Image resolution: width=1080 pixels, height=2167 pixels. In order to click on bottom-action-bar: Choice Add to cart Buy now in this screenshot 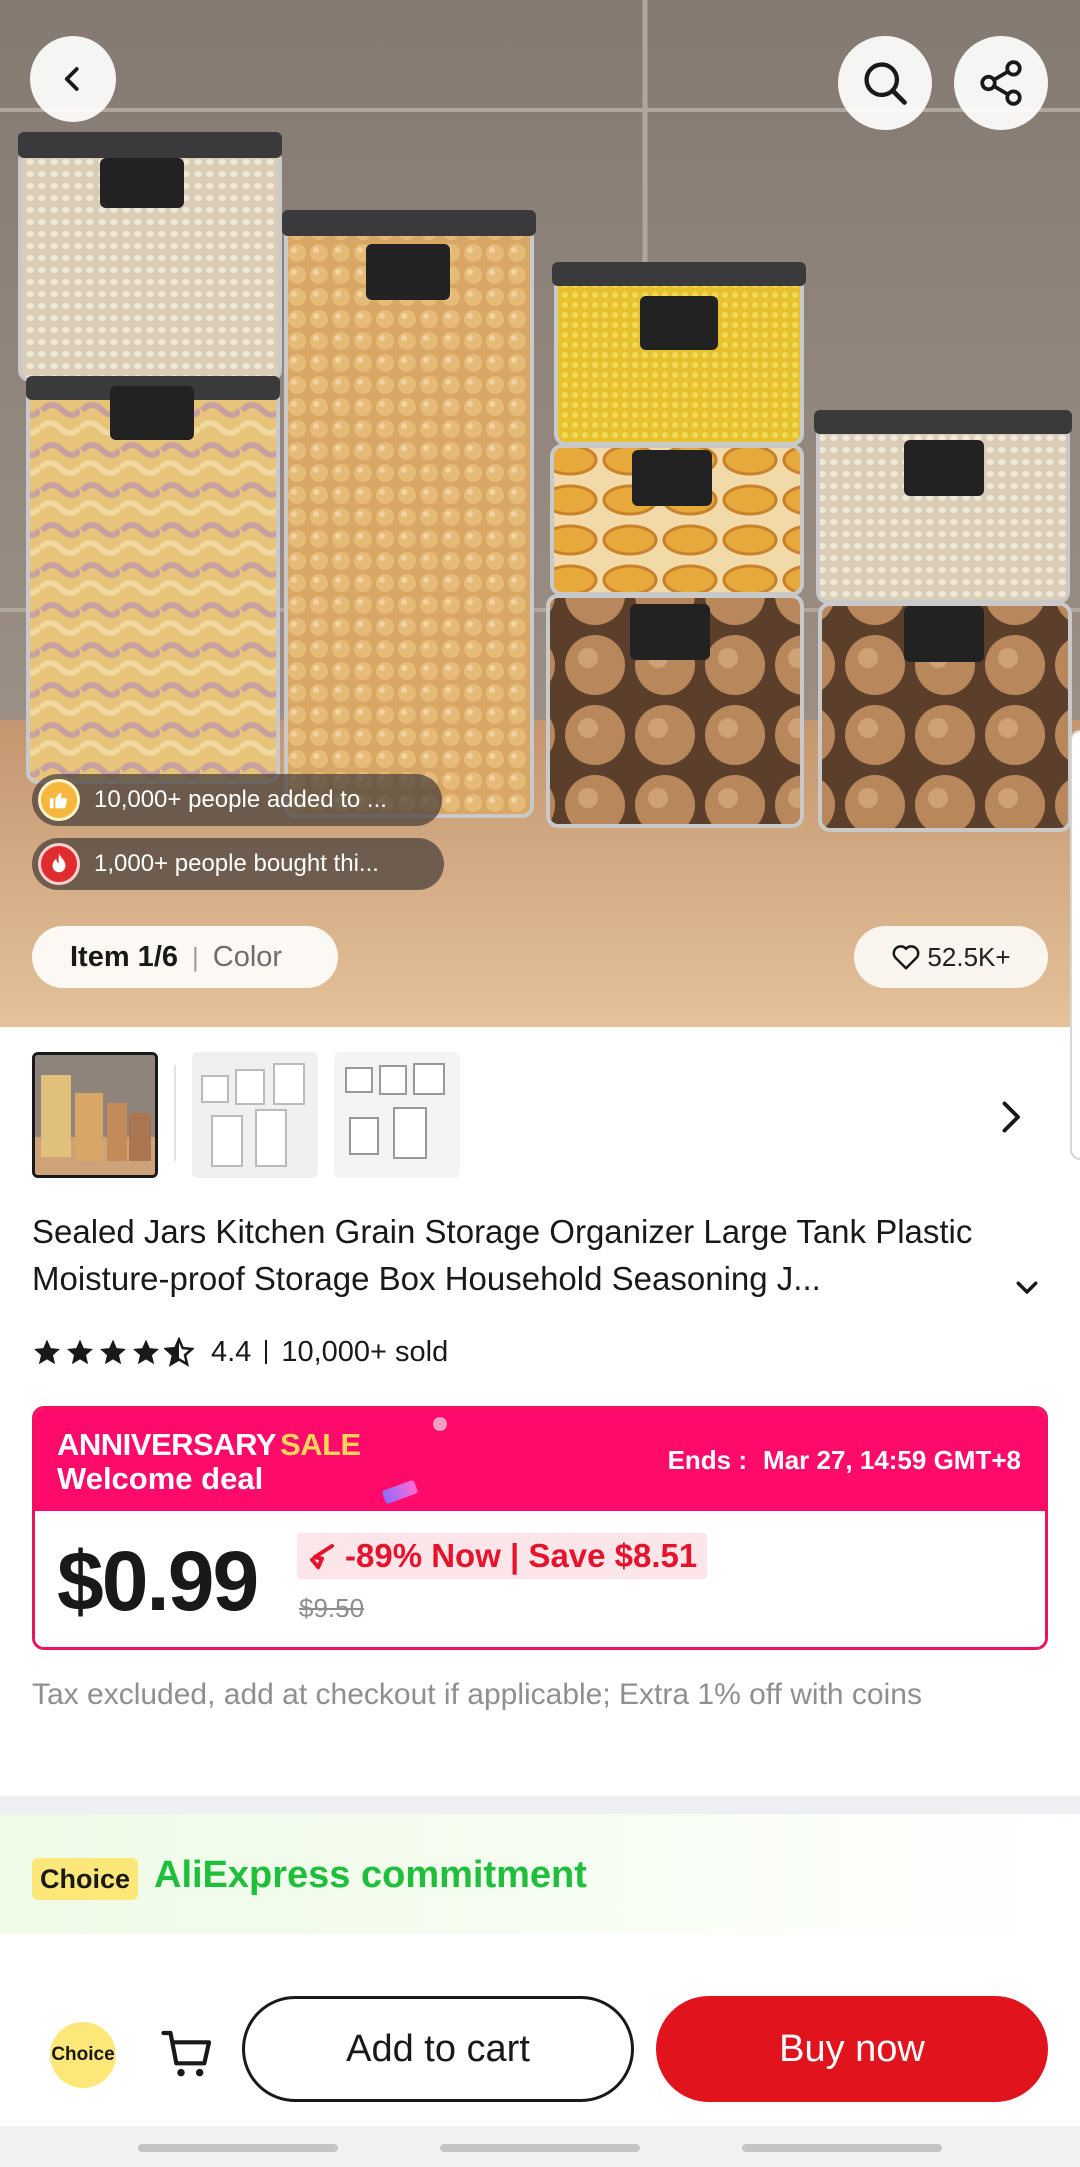, I will do `click(540, 2051)`.